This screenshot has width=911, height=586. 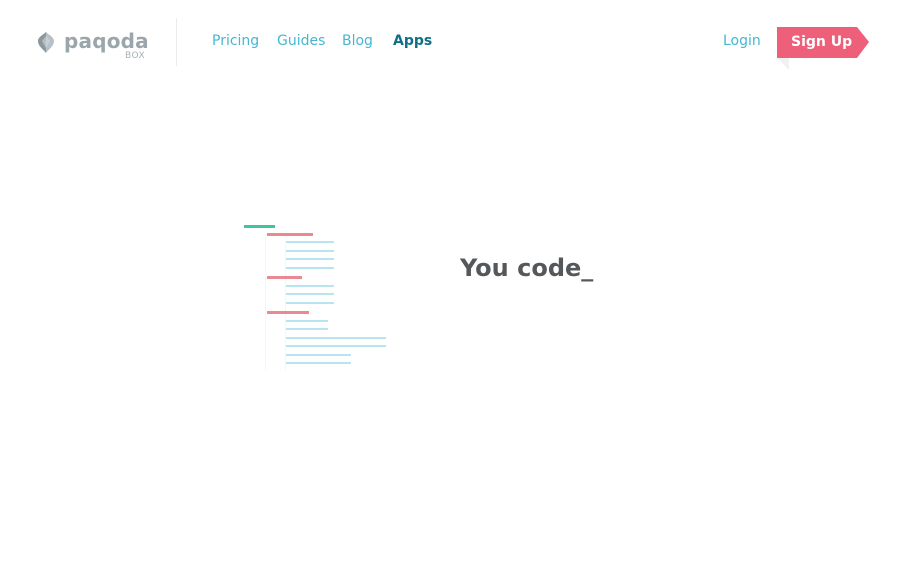 I want to click on nav-item-pricing: Pricing, so click(x=235, y=41).